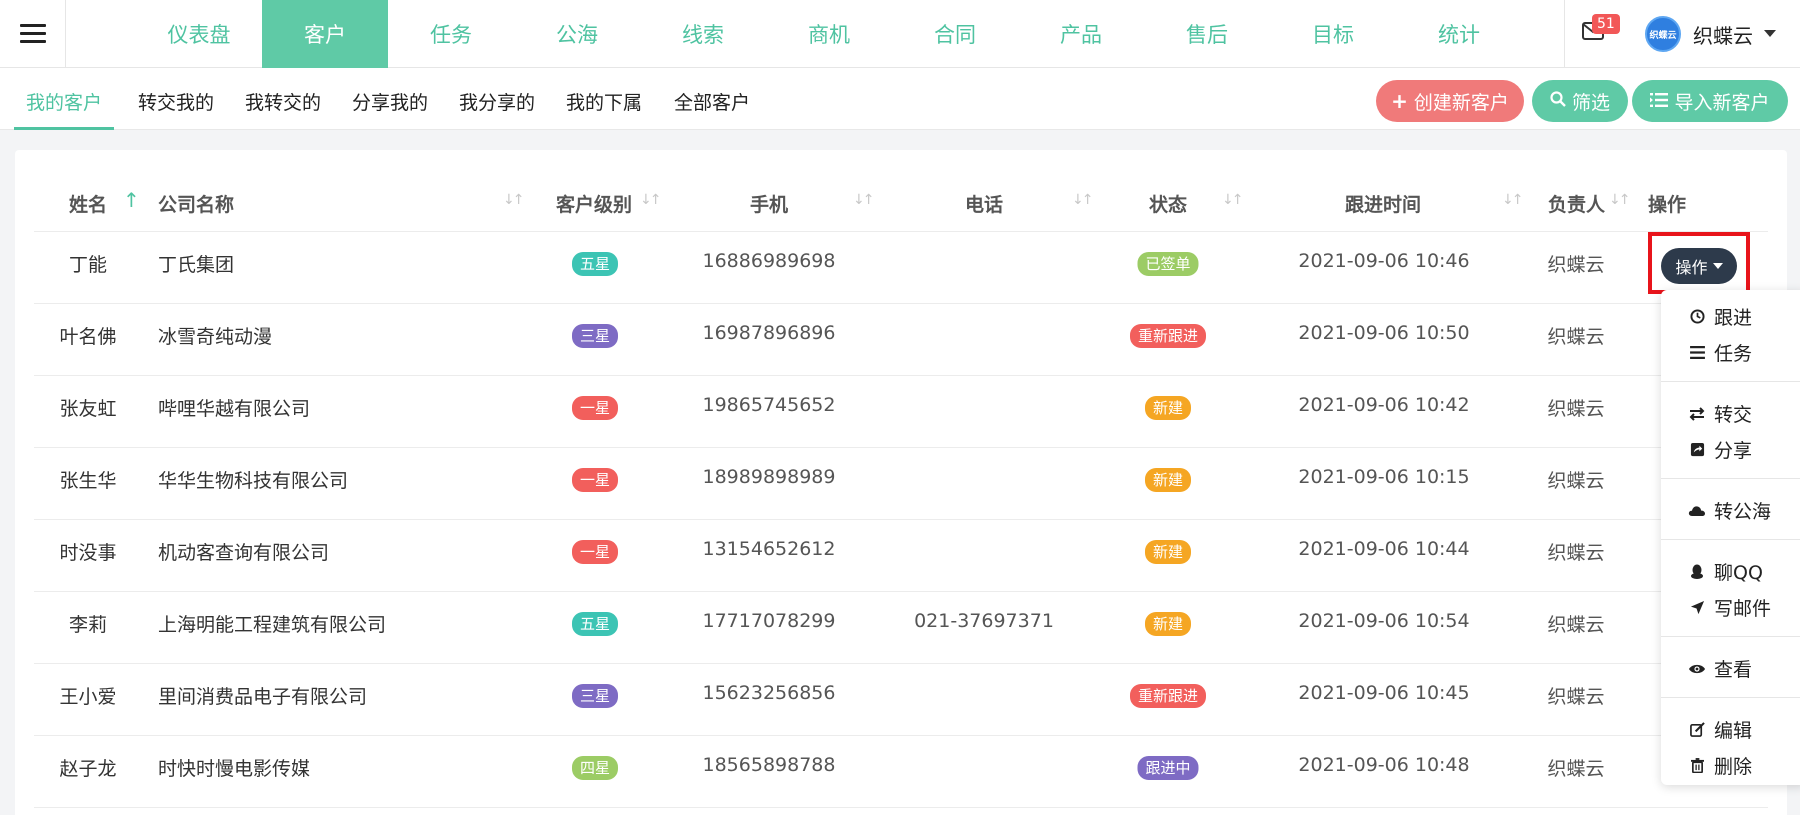  Describe the element at coordinates (1461, 102) in the screenshot. I see `create-customer-label: 创建新客户` at that location.